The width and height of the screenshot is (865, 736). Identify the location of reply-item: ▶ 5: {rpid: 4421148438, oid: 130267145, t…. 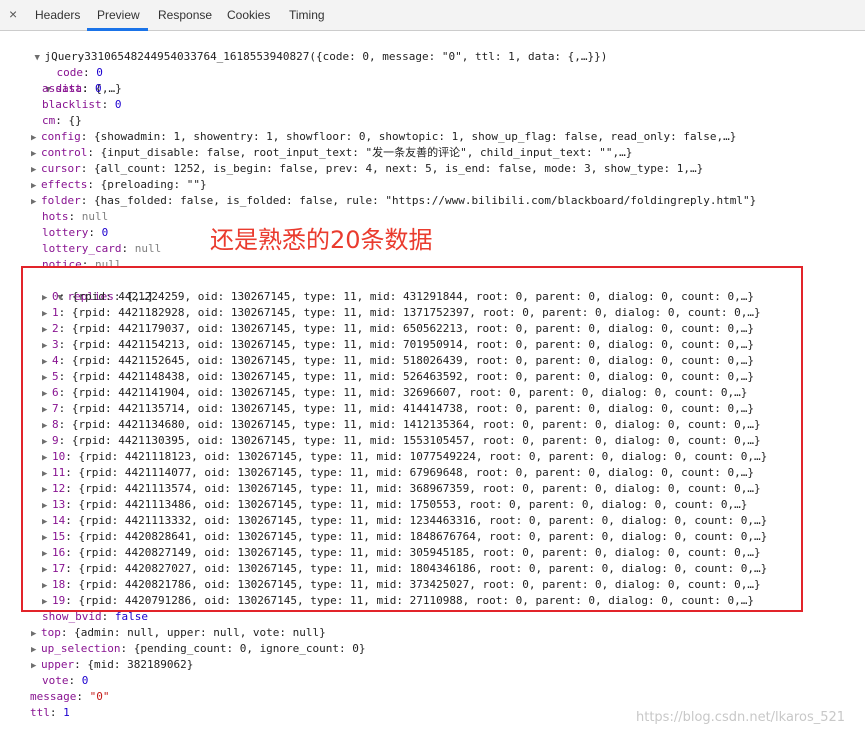
(398, 377).